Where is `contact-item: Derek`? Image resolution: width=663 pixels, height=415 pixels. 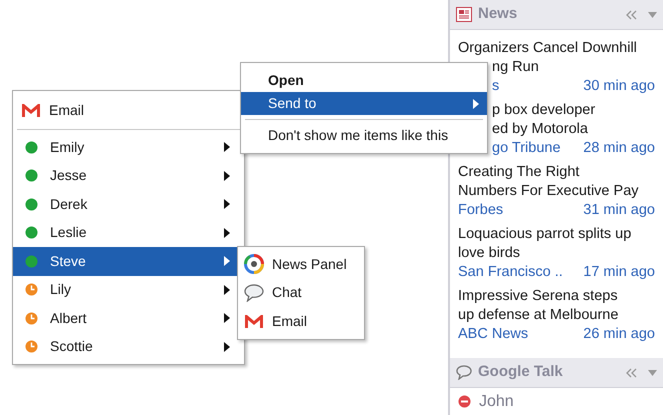 contact-item: Derek is located at coordinates (128, 204).